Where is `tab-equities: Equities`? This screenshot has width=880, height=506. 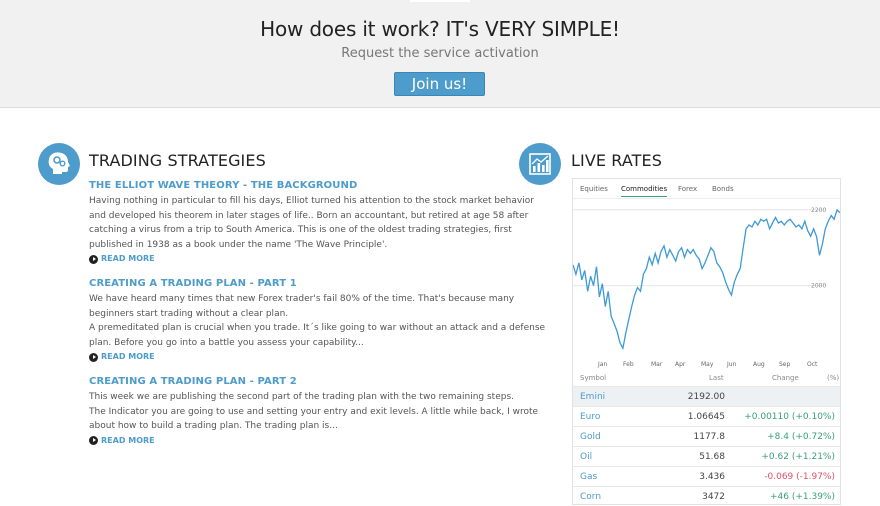
tab-equities: Equities is located at coordinates (594, 190).